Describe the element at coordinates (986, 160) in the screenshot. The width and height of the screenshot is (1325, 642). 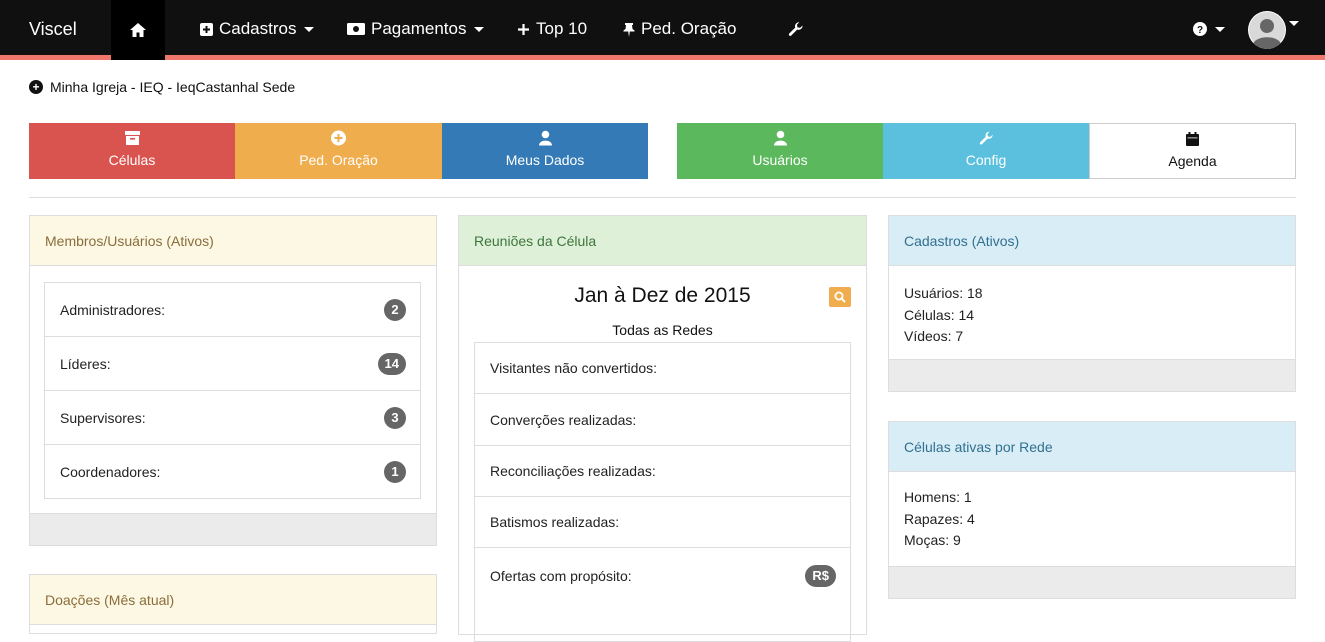
I see `tile-config-label: Config` at that location.